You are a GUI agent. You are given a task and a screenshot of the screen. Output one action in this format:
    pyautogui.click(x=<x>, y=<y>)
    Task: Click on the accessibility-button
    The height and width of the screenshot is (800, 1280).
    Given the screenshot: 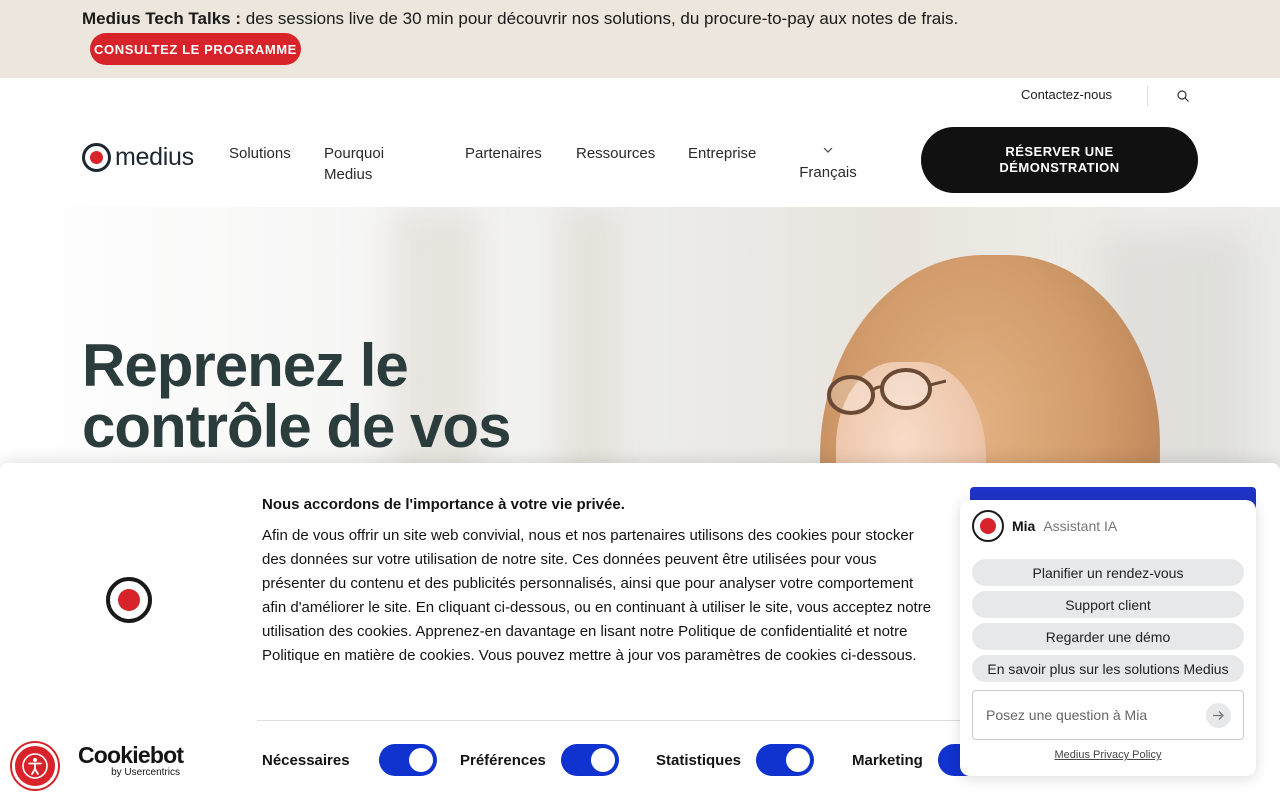 What is the action you would take?
    pyautogui.click(x=35, y=766)
    